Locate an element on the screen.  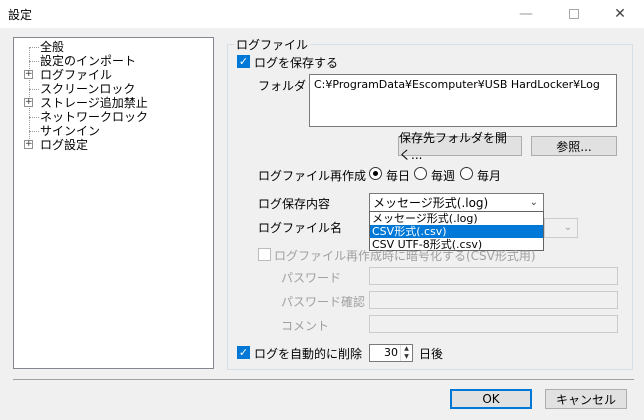
content-select-value: メッセージ形式(.log) is located at coordinates (431, 203).